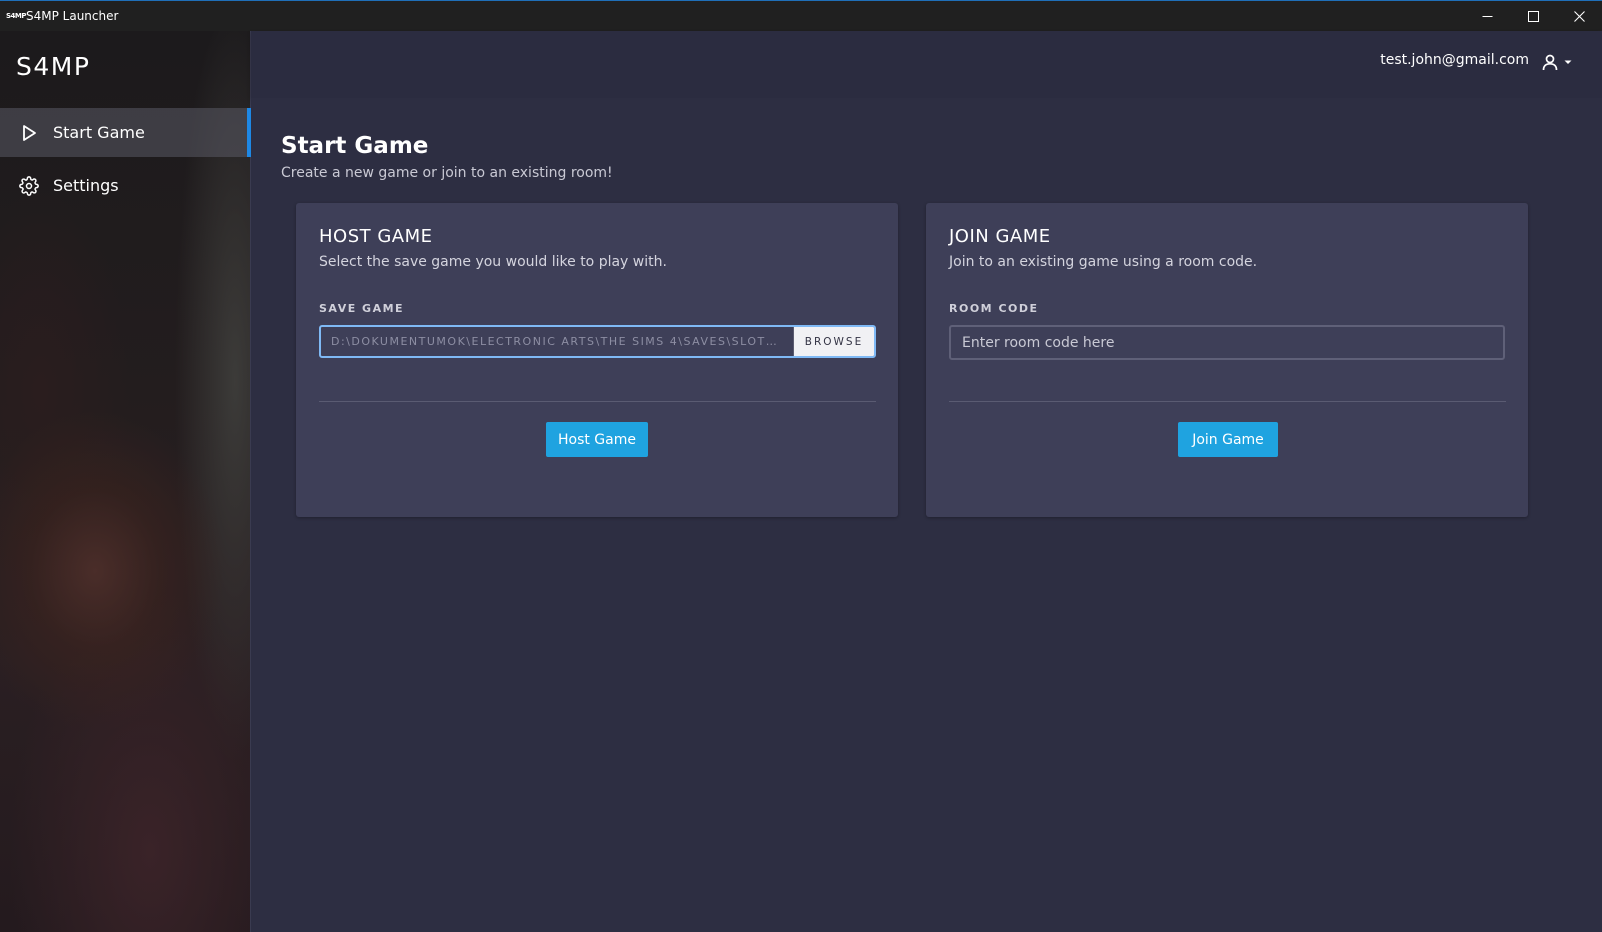 This screenshot has height=932, width=1602. Describe the element at coordinates (801, 15) in the screenshot. I see `window-titlebar: S4MP S4MP Launcher` at that location.